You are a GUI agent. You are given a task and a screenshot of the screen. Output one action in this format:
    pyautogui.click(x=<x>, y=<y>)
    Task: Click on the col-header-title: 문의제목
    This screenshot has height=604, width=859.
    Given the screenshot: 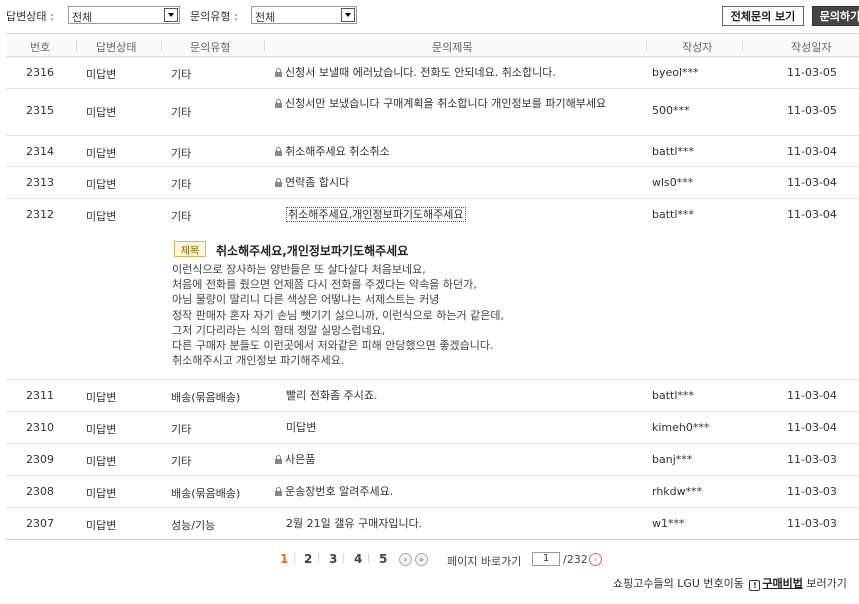 What is the action you would take?
    pyautogui.click(x=452, y=47)
    